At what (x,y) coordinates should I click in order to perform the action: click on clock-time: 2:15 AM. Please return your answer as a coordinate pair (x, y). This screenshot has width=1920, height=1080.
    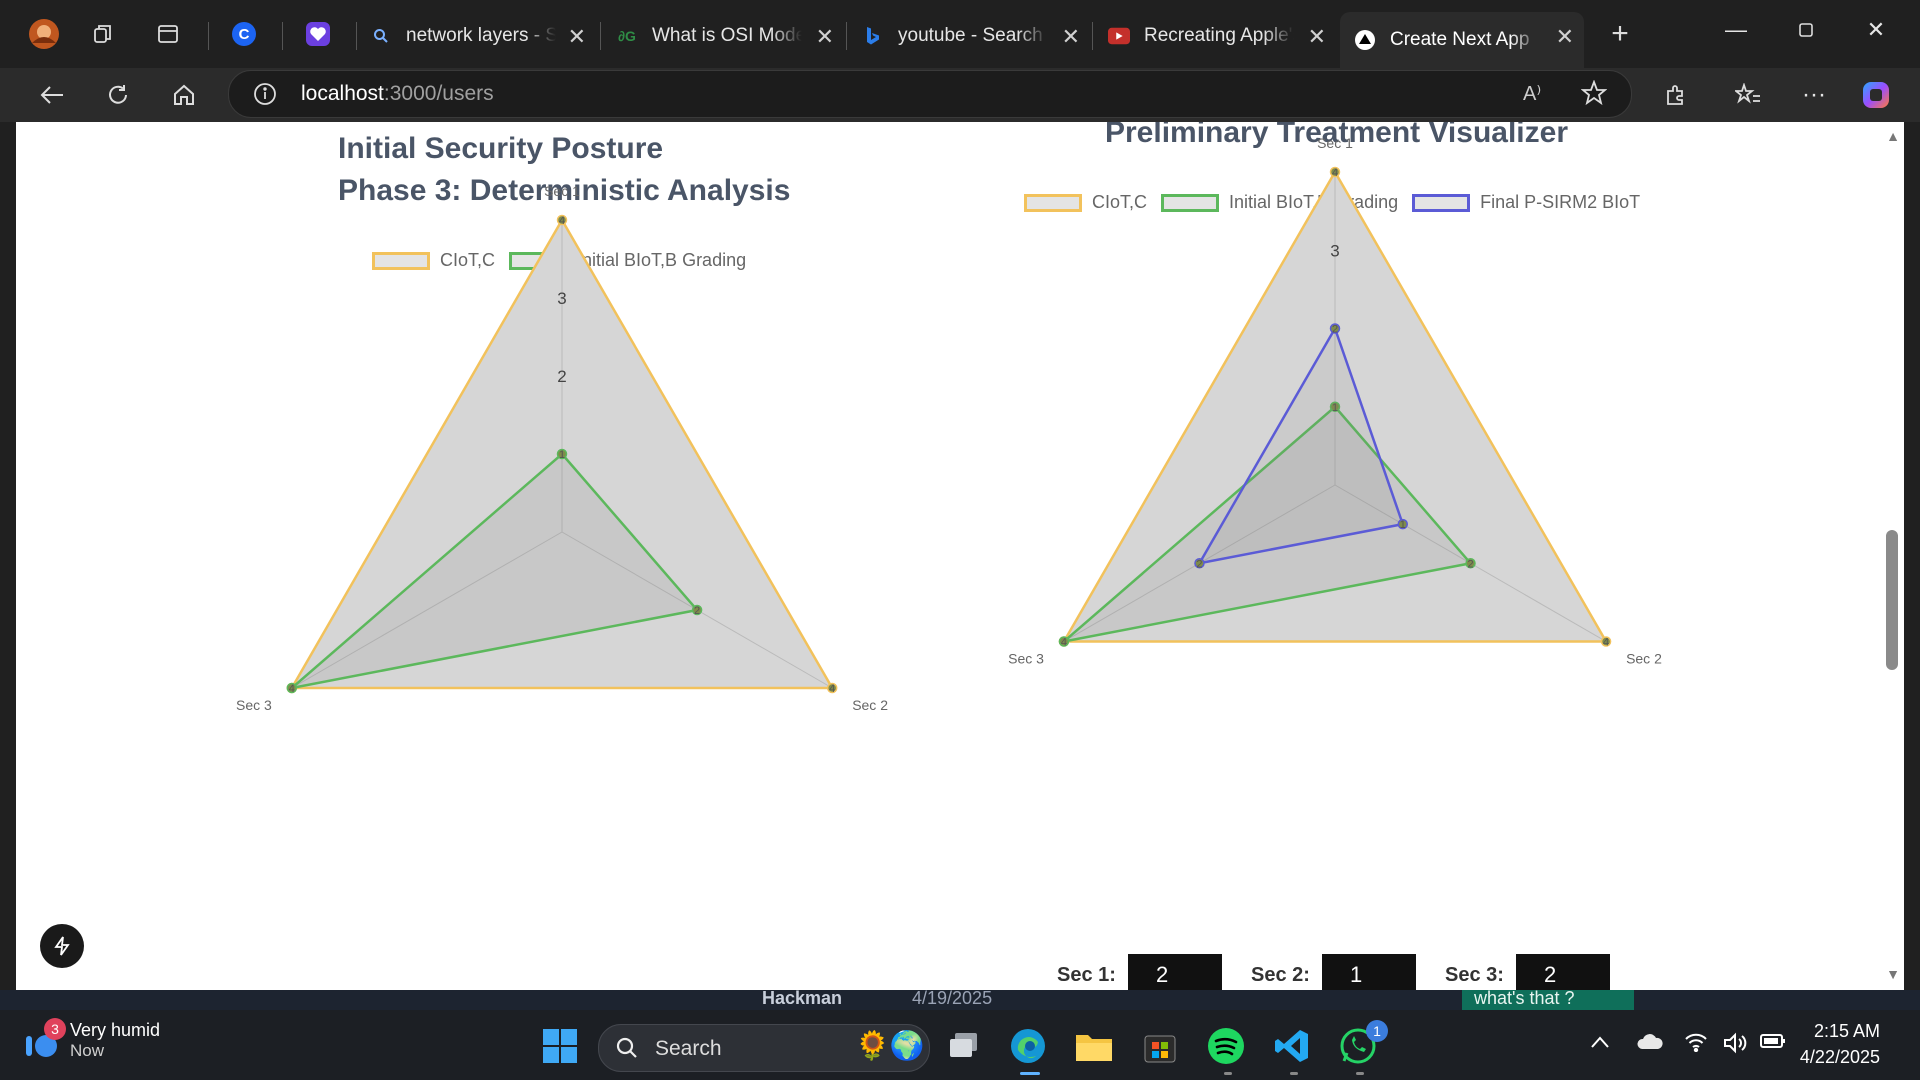
    Looking at the image, I should click on (1846, 1031).